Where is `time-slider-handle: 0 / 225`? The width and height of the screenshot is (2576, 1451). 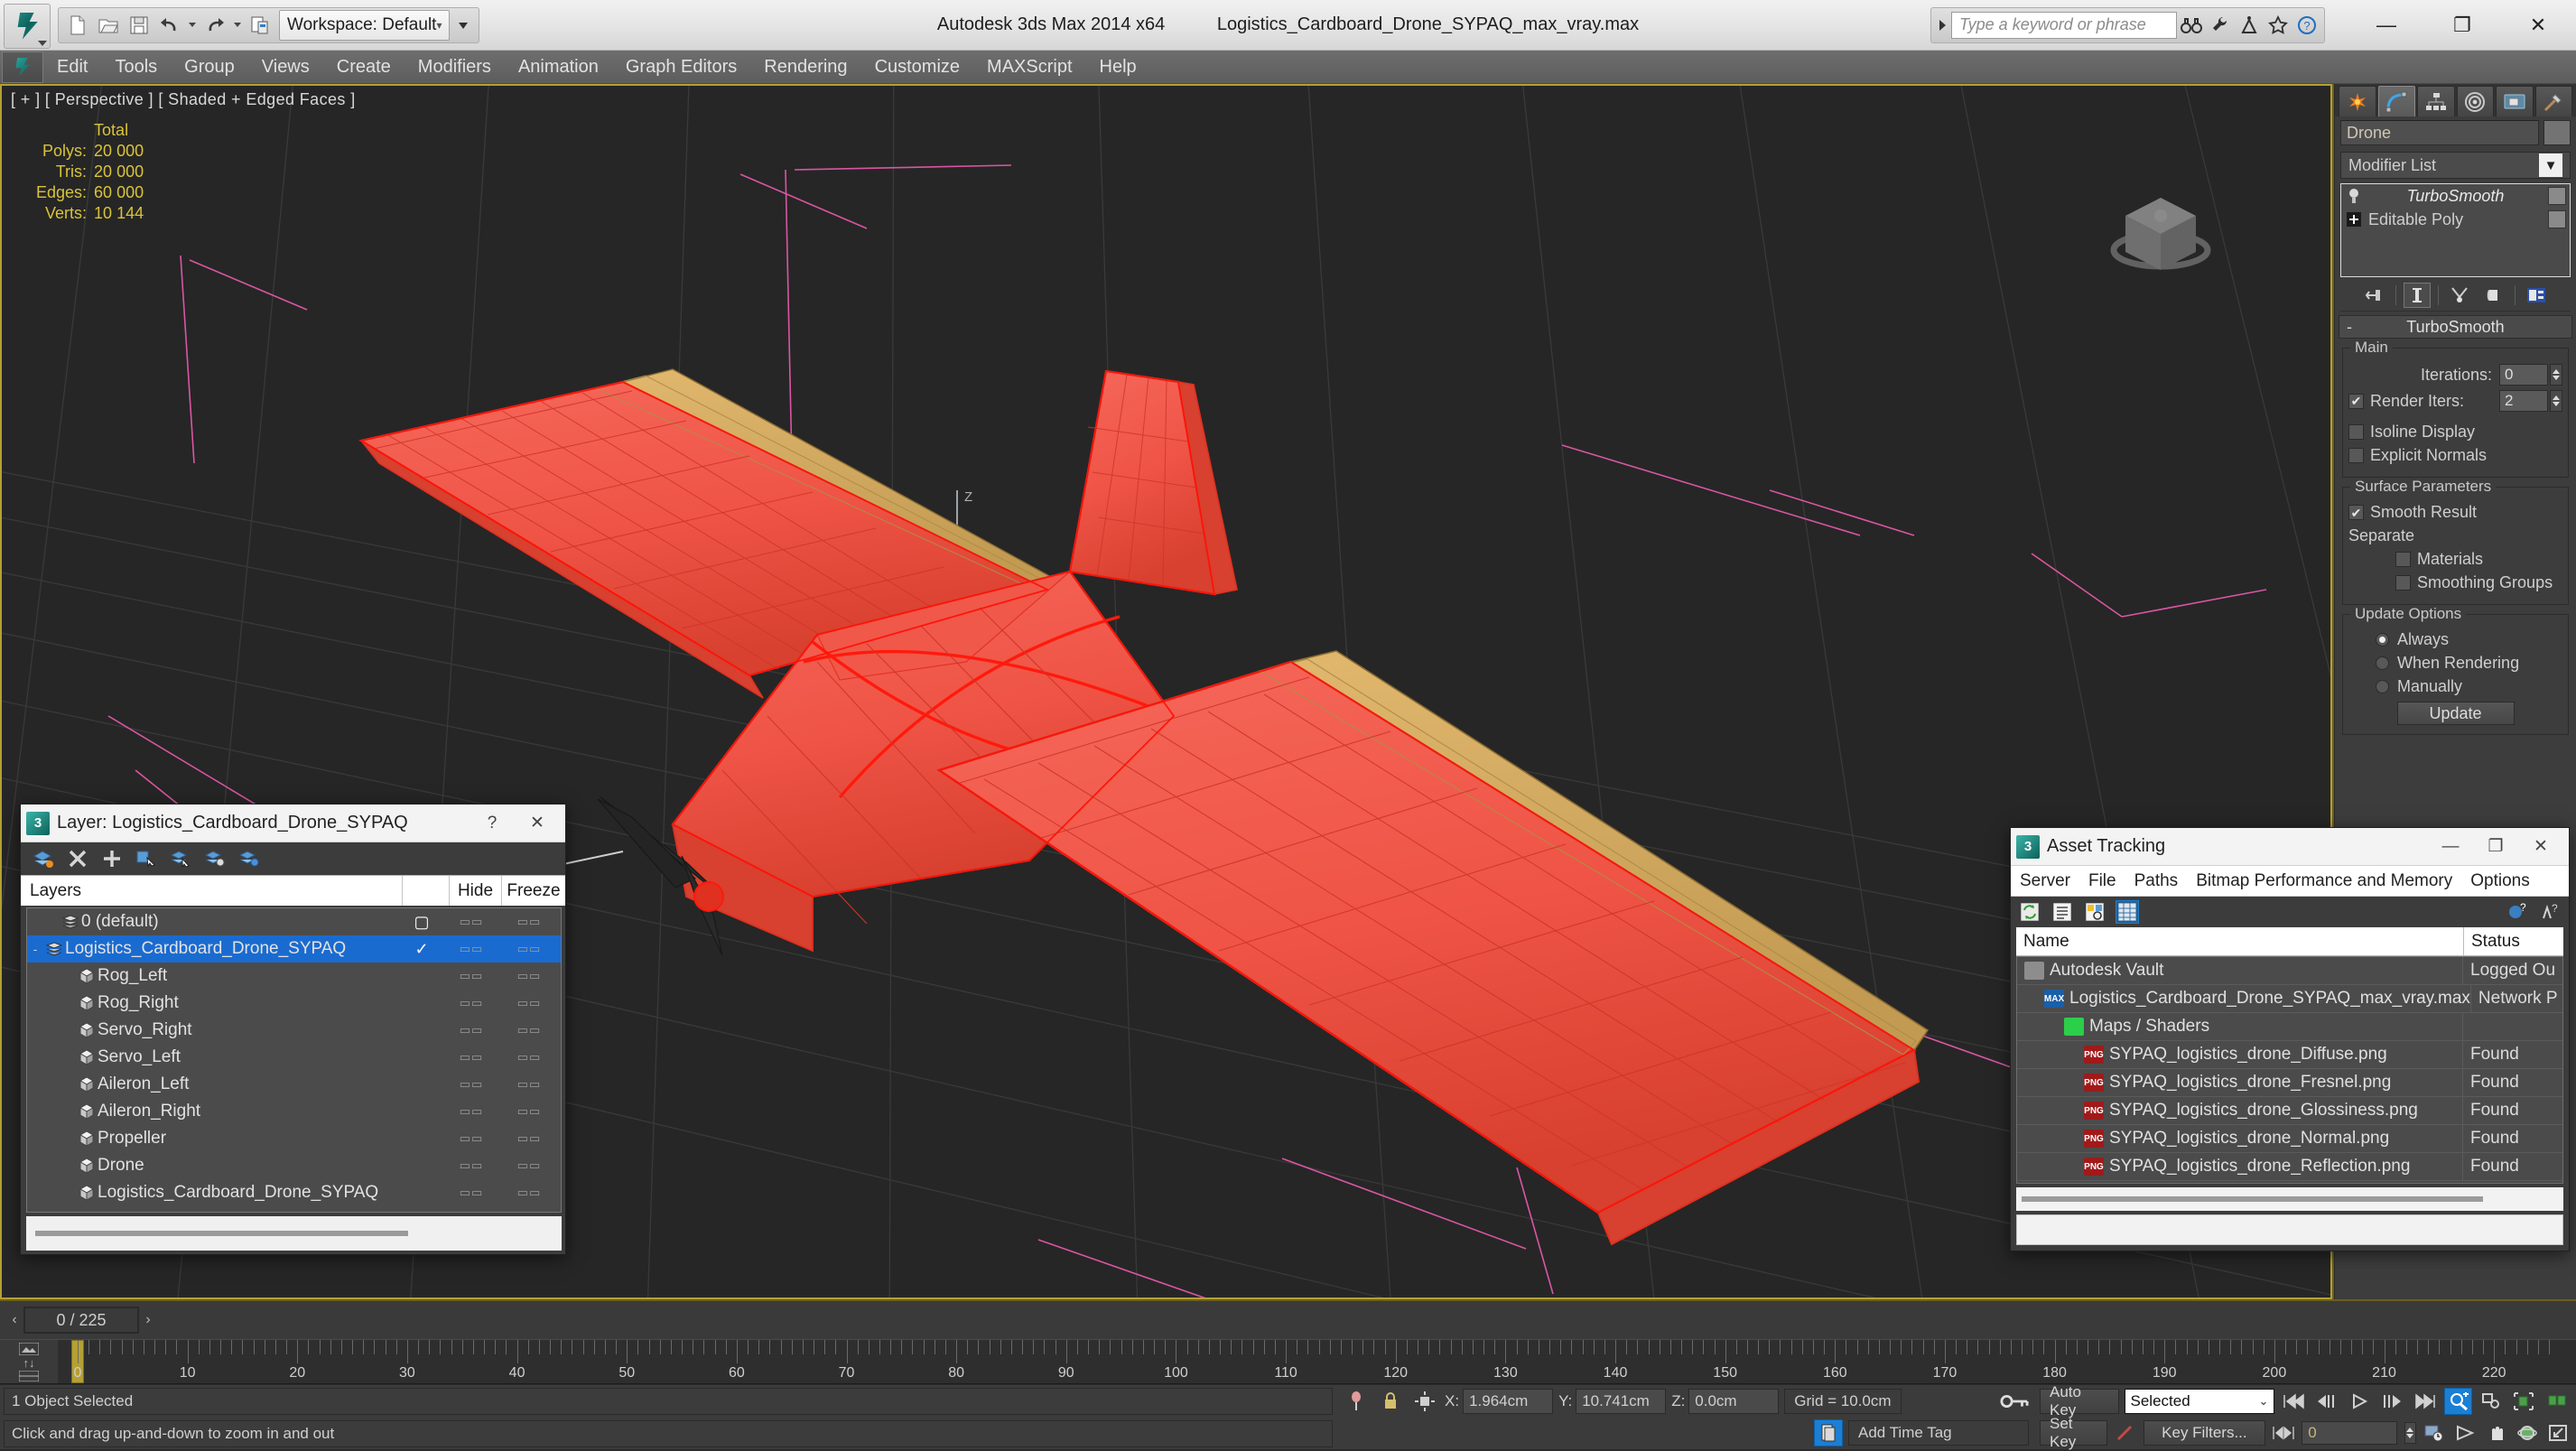 time-slider-handle: 0 / 225 is located at coordinates (81, 1320).